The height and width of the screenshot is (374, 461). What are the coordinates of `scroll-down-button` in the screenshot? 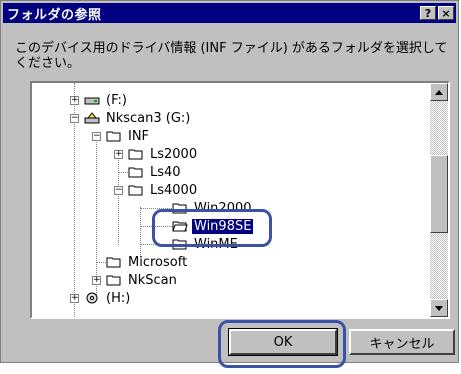 It's located at (439, 308).